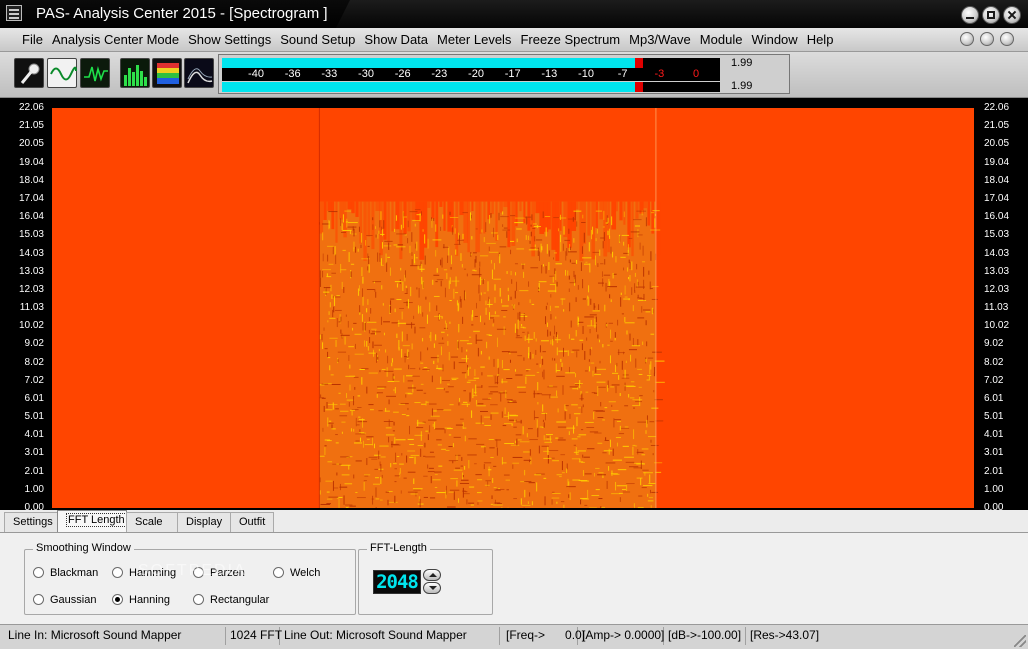 The width and height of the screenshot is (1028, 649). Describe the element at coordinates (474, 39) in the screenshot. I see `menu-meter-levels: Meter Levels` at that location.